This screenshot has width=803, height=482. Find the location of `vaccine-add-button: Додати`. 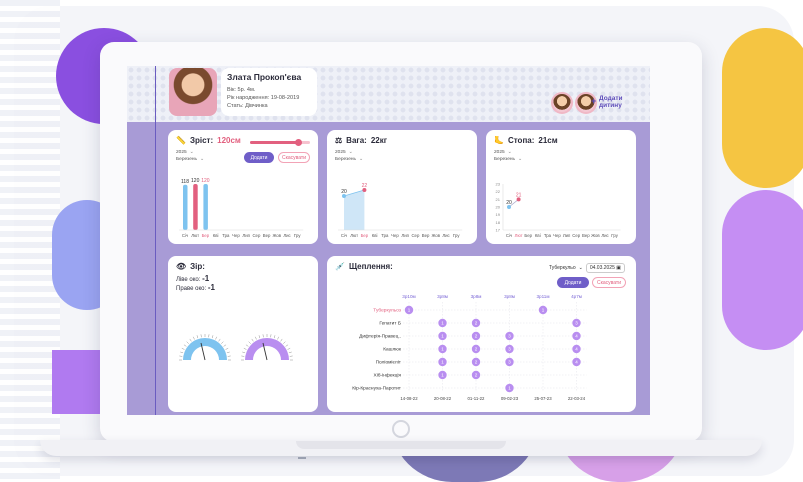

vaccine-add-button: Додати is located at coordinates (573, 282).